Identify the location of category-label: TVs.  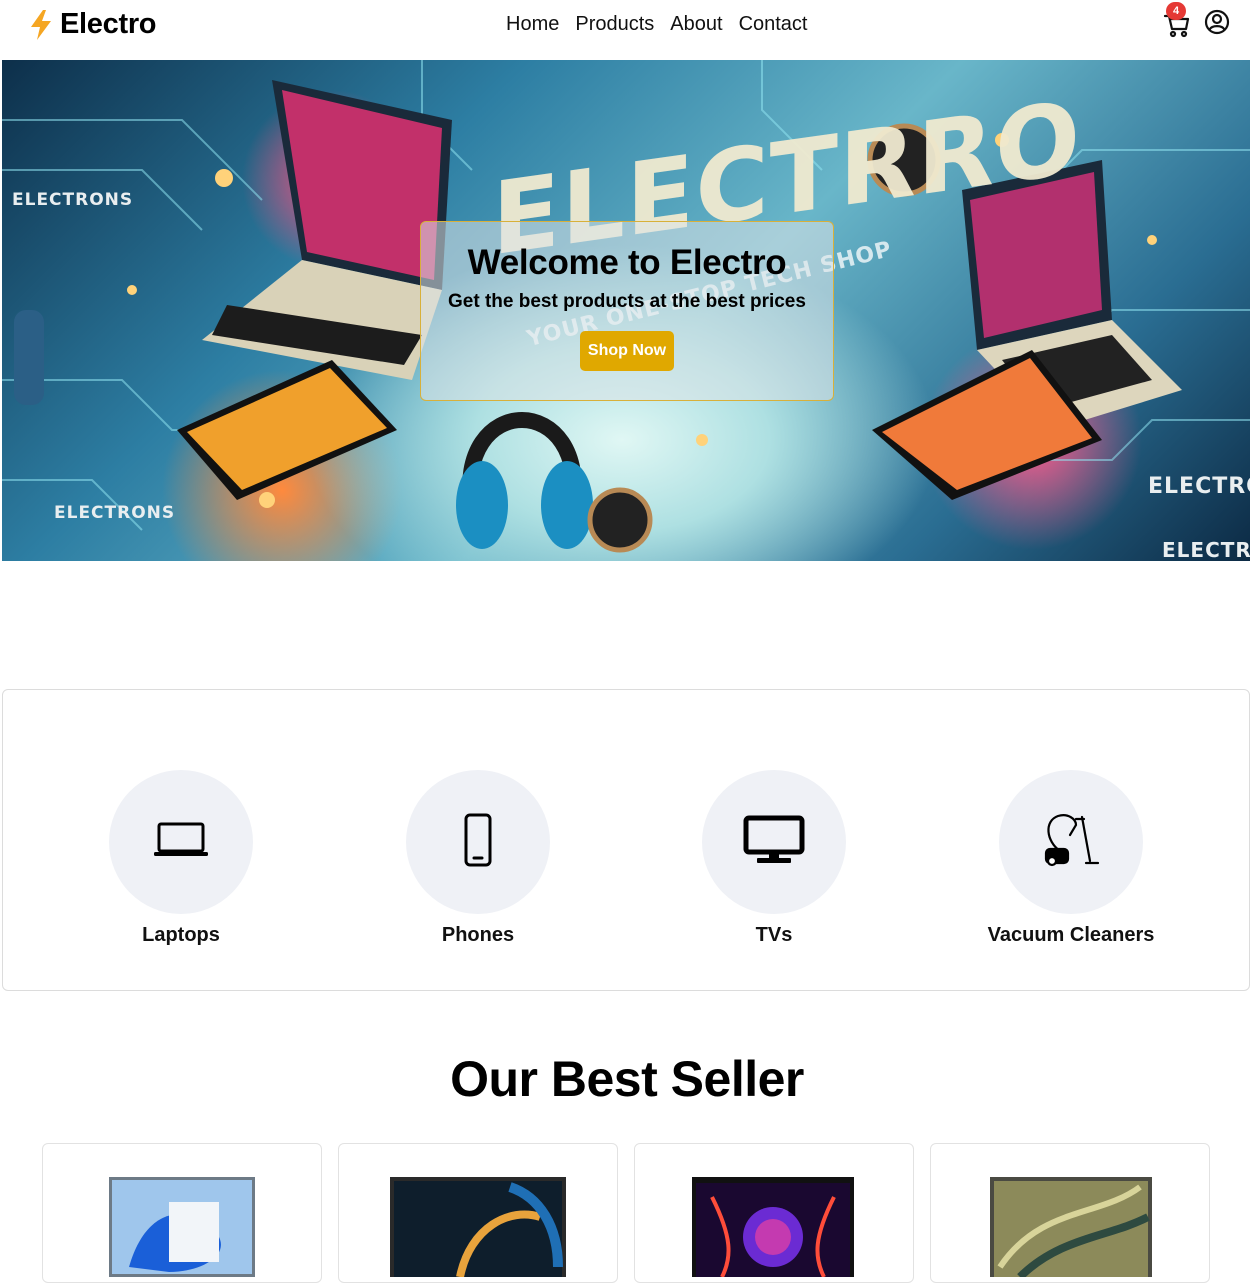
(774, 935).